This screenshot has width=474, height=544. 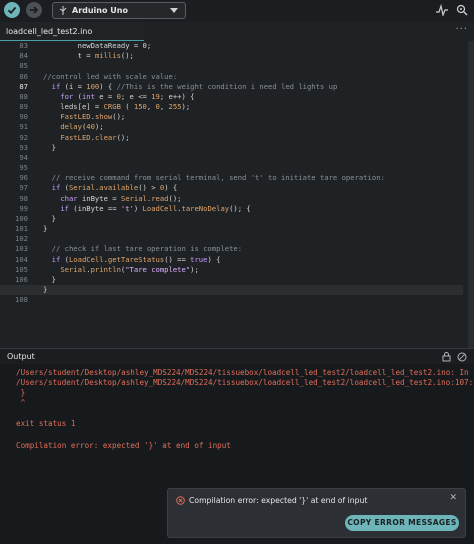 I want to click on output-line: ^, so click(x=21, y=402).